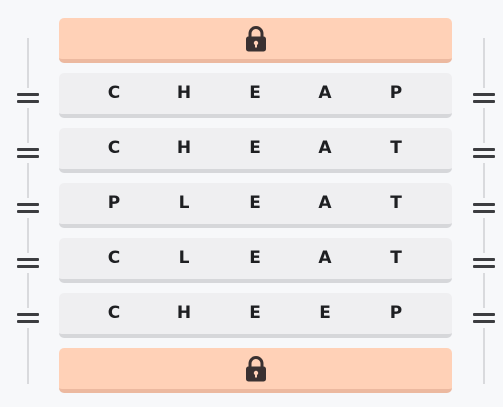 The width and height of the screenshot is (503, 407). I want to click on word-row-5: C H E E P, so click(255, 315).